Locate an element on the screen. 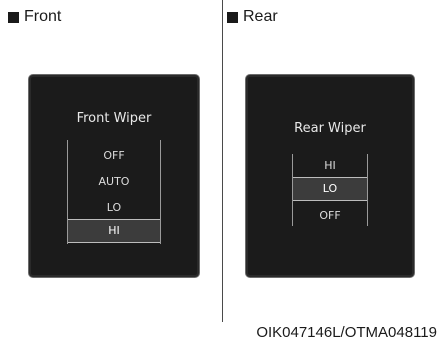 The height and width of the screenshot is (344, 439). rear-wiper-option-lo: LO is located at coordinates (330, 189).